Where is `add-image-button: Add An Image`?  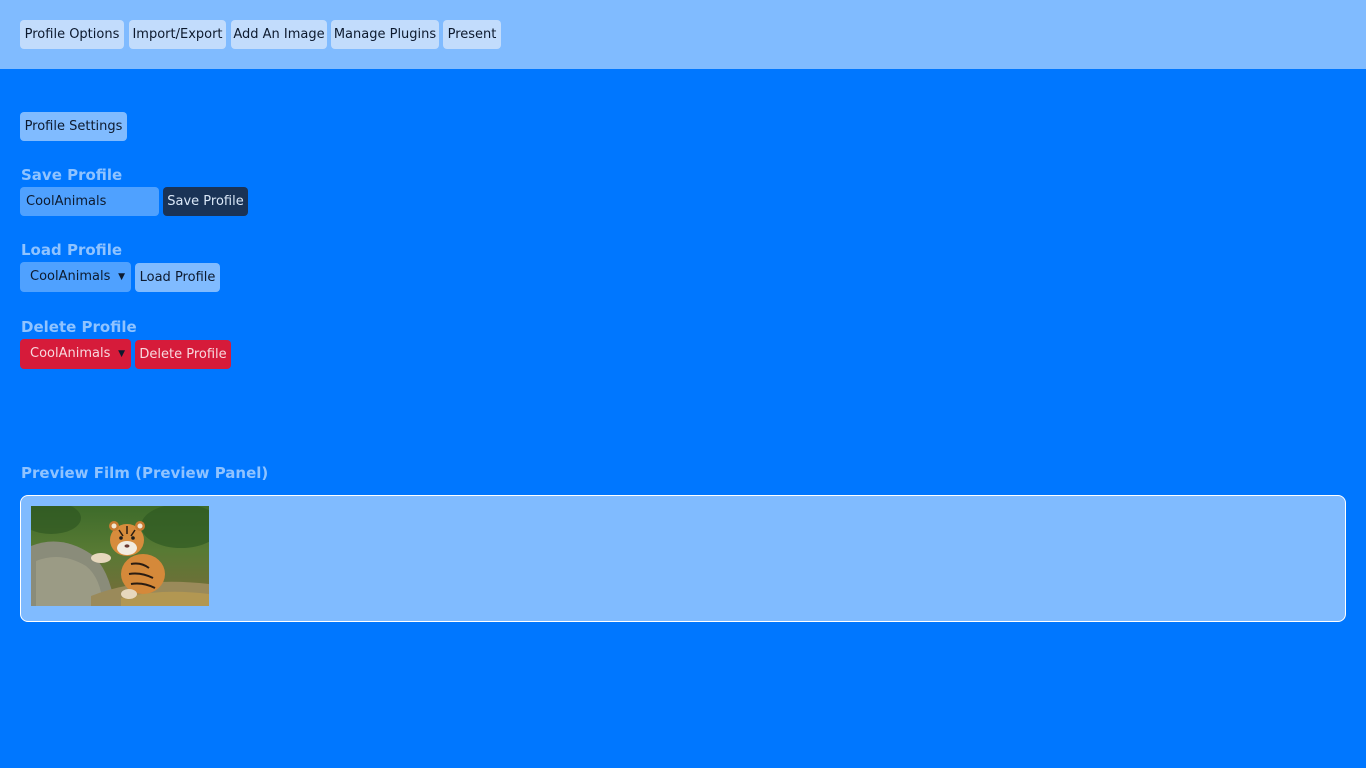
add-image-button: Add An Image is located at coordinates (279, 34).